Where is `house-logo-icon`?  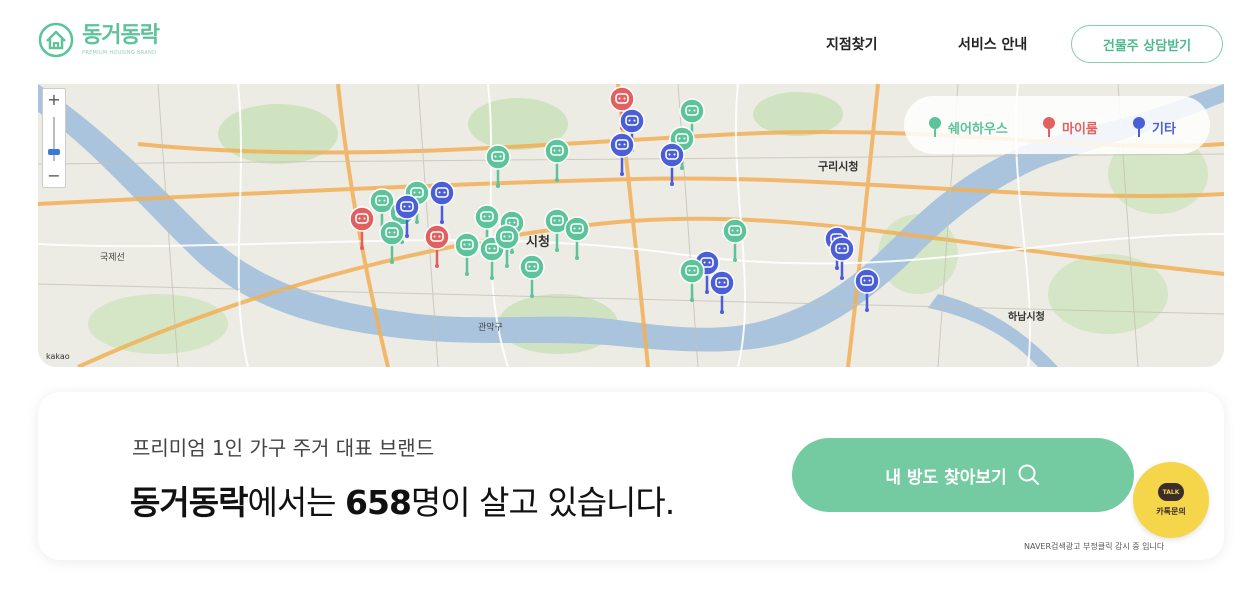
house-logo-icon is located at coordinates (56, 40).